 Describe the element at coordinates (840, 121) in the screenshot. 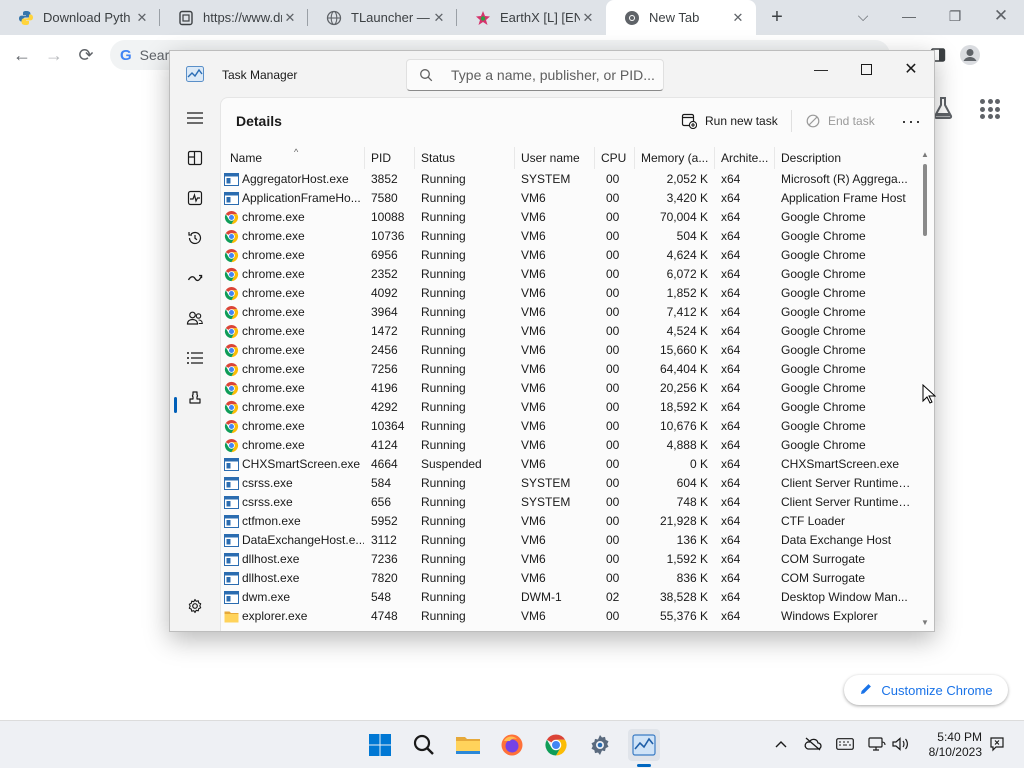

I see `end-task-button: End task` at that location.